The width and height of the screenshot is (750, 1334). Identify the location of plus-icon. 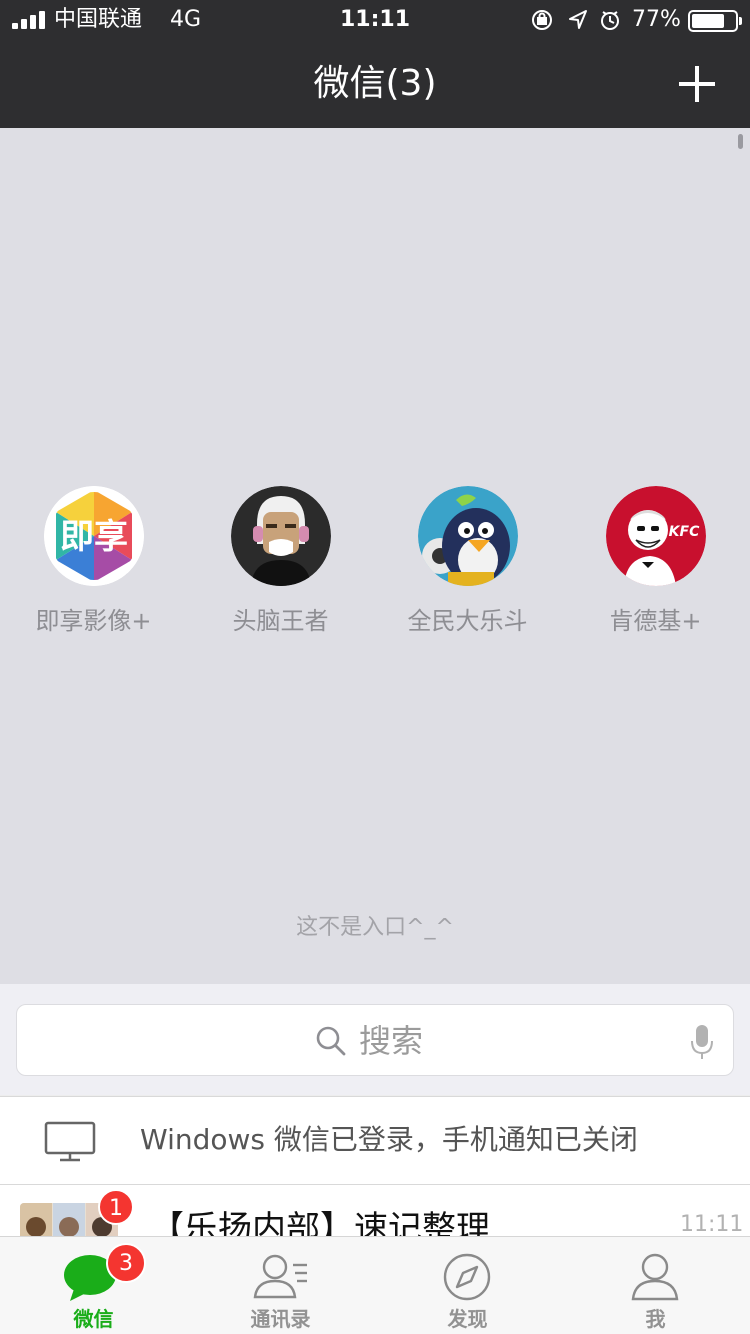
(697, 84).